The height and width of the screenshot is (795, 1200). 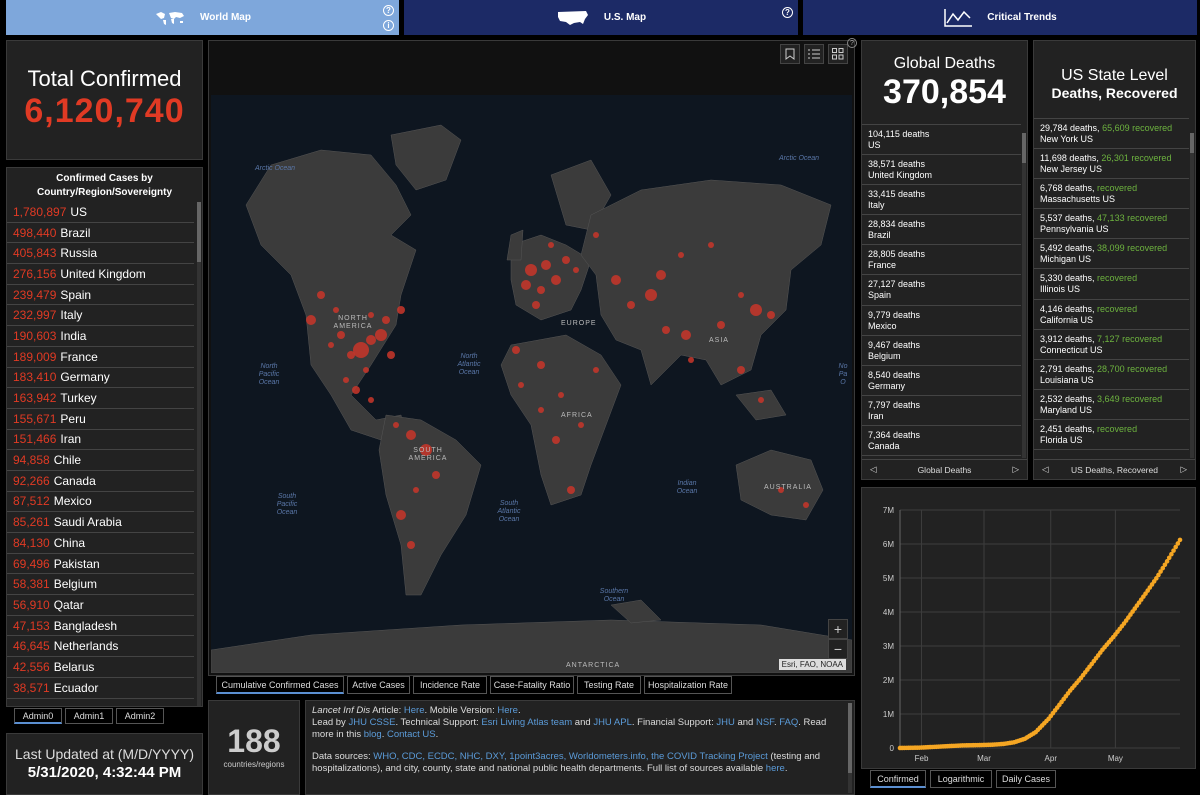 I want to click on country-row: 276,156 United Kingdom, so click(x=100, y=274).